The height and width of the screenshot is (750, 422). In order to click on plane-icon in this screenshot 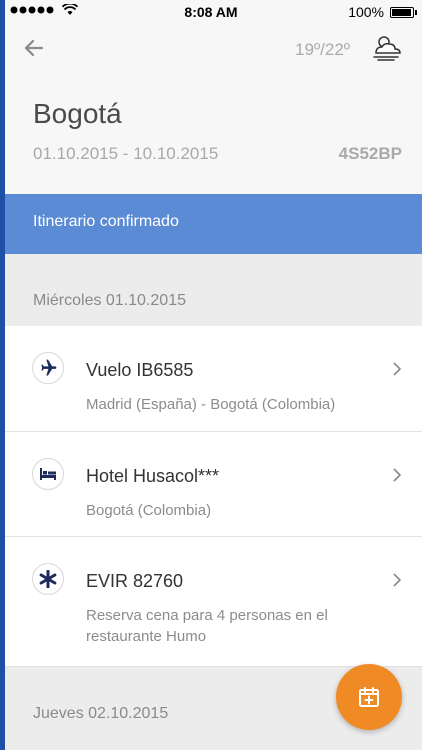, I will do `click(48, 368)`.